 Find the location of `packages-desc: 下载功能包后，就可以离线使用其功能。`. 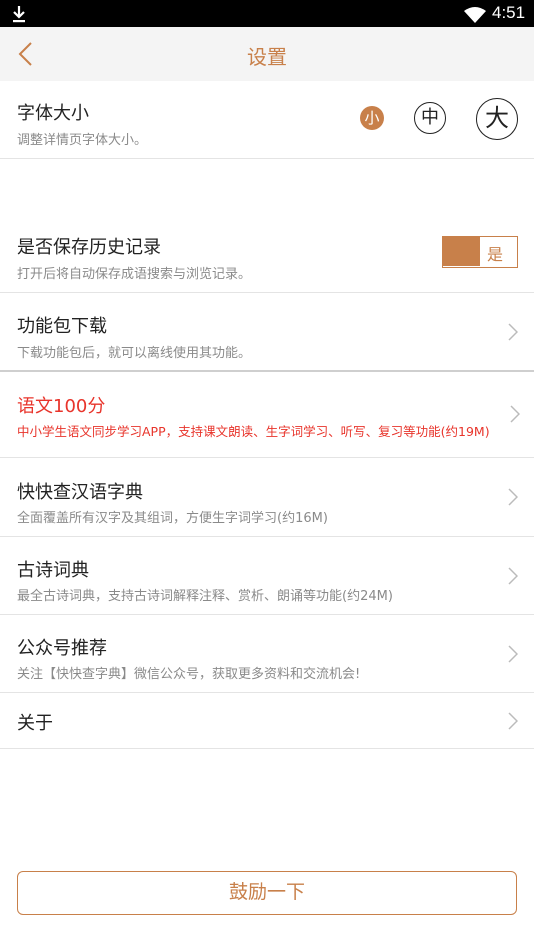

packages-desc: 下载功能包后，就可以离线使用其功能。 is located at coordinates (134, 353).